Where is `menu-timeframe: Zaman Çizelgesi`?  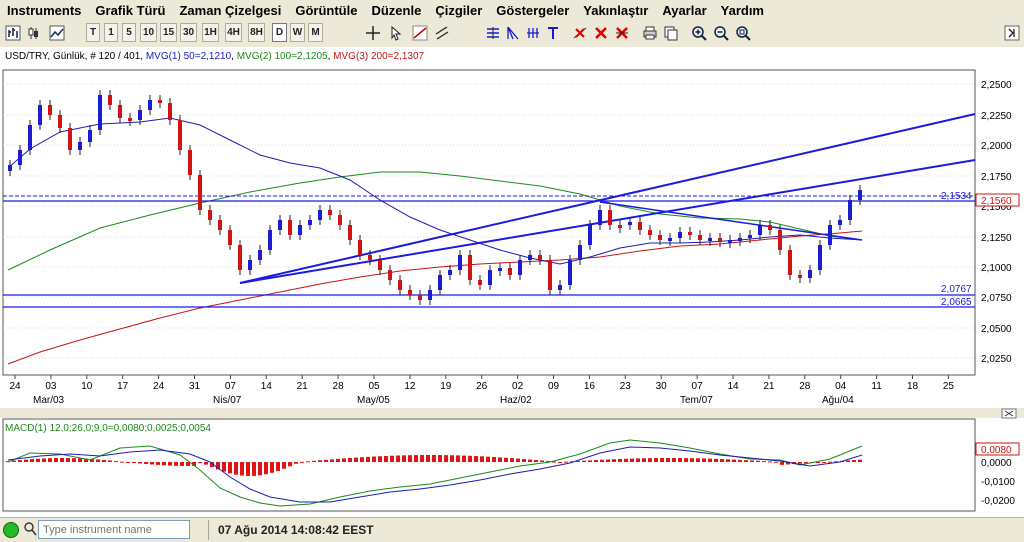 menu-timeframe: Zaman Çizelgesi is located at coordinates (230, 10).